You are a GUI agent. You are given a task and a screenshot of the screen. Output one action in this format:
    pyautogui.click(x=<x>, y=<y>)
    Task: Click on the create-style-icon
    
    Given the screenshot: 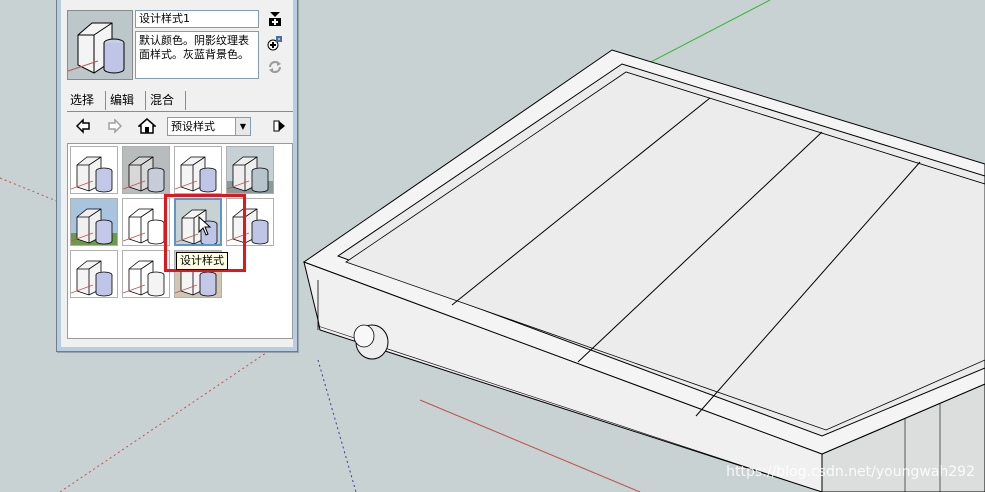 What is the action you would take?
    pyautogui.click(x=275, y=19)
    